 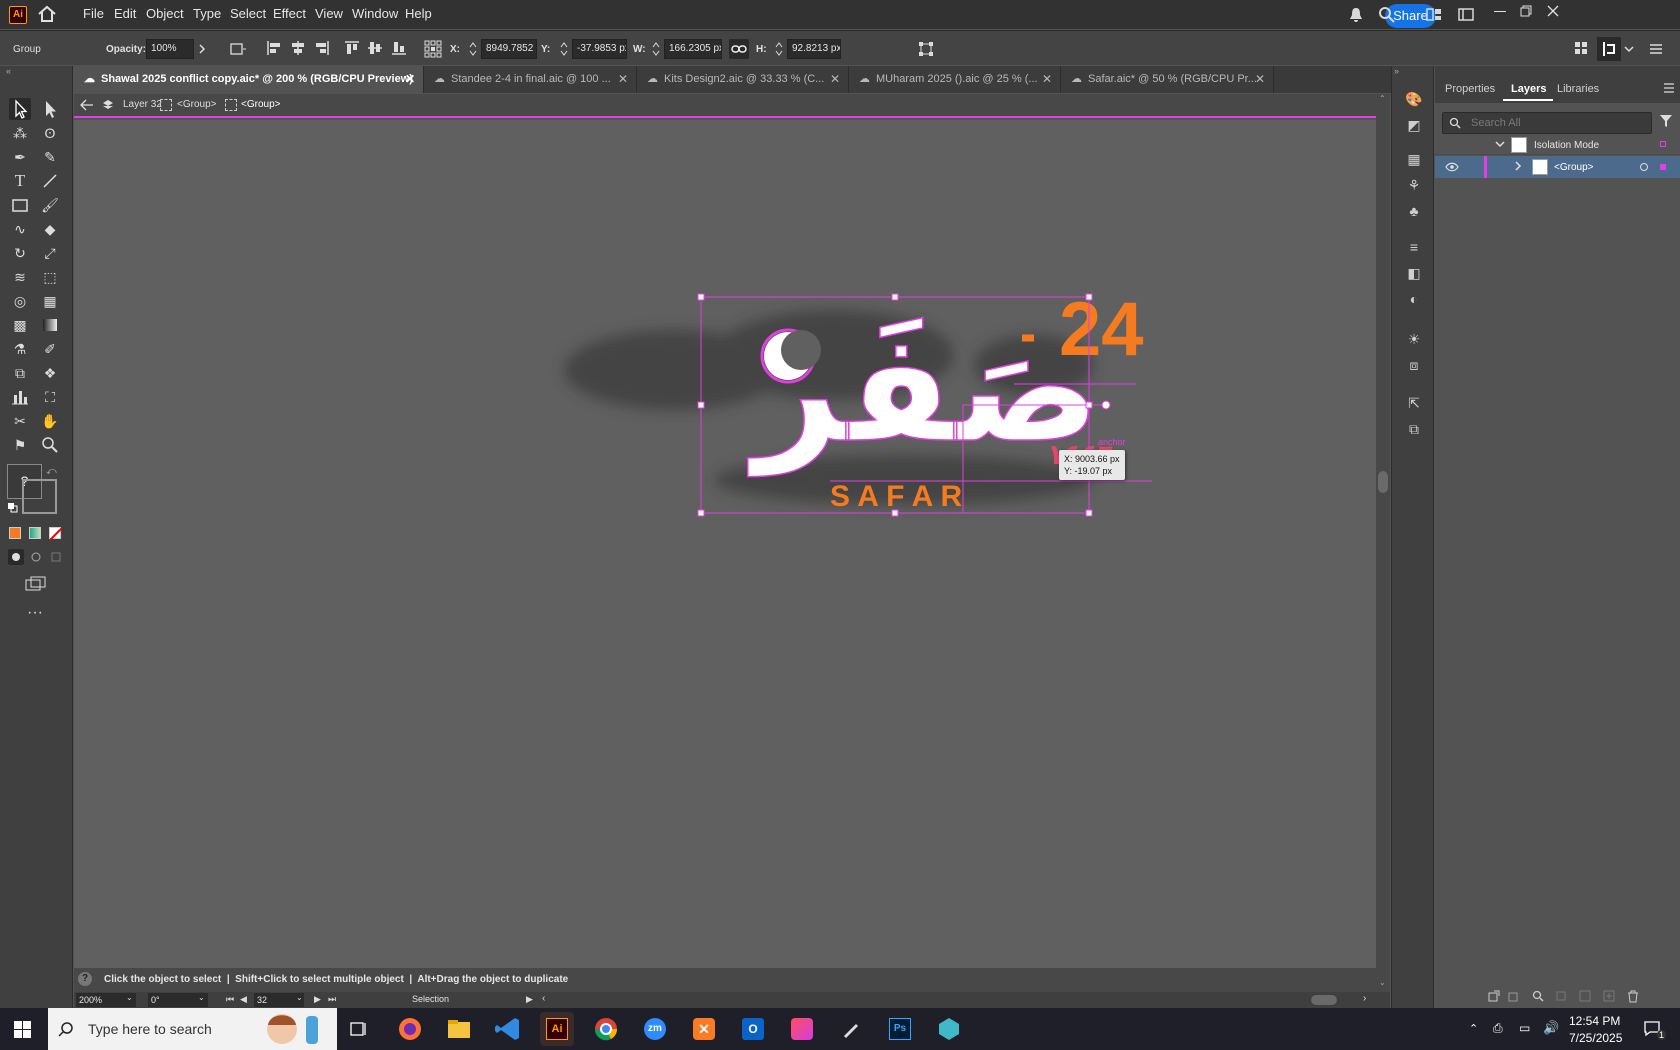 What do you see at coordinates (473, 49) in the screenshot?
I see `x-stepper-icon` at bounding box center [473, 49].